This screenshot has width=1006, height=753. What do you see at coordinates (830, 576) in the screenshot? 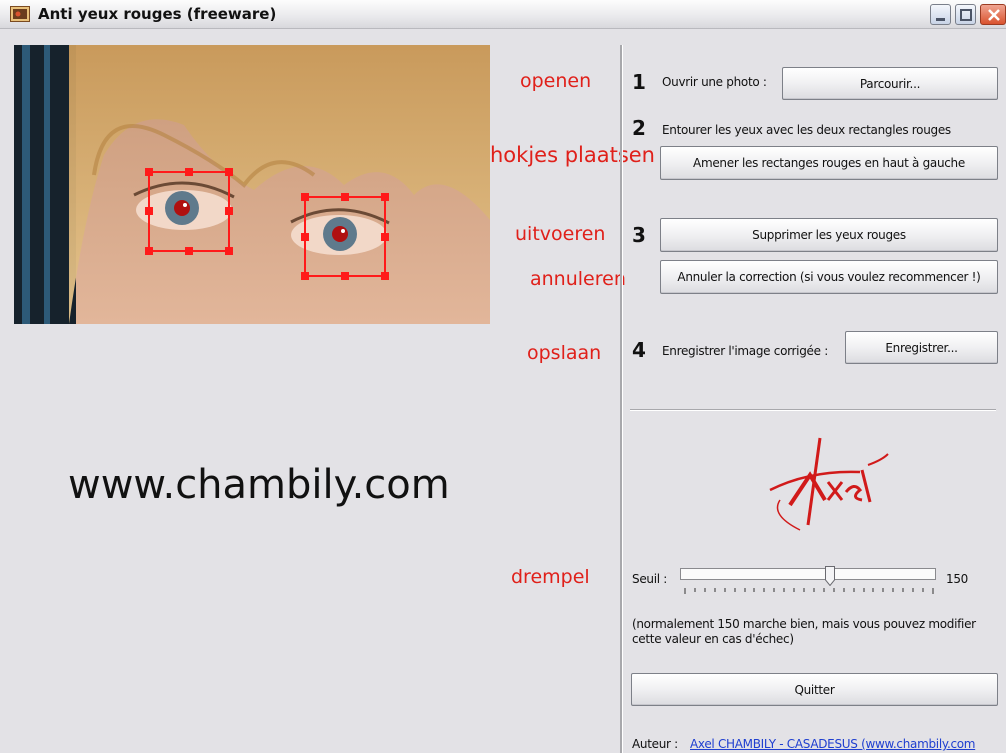
I see `slider-thumb` at bounding box center [830, 576].